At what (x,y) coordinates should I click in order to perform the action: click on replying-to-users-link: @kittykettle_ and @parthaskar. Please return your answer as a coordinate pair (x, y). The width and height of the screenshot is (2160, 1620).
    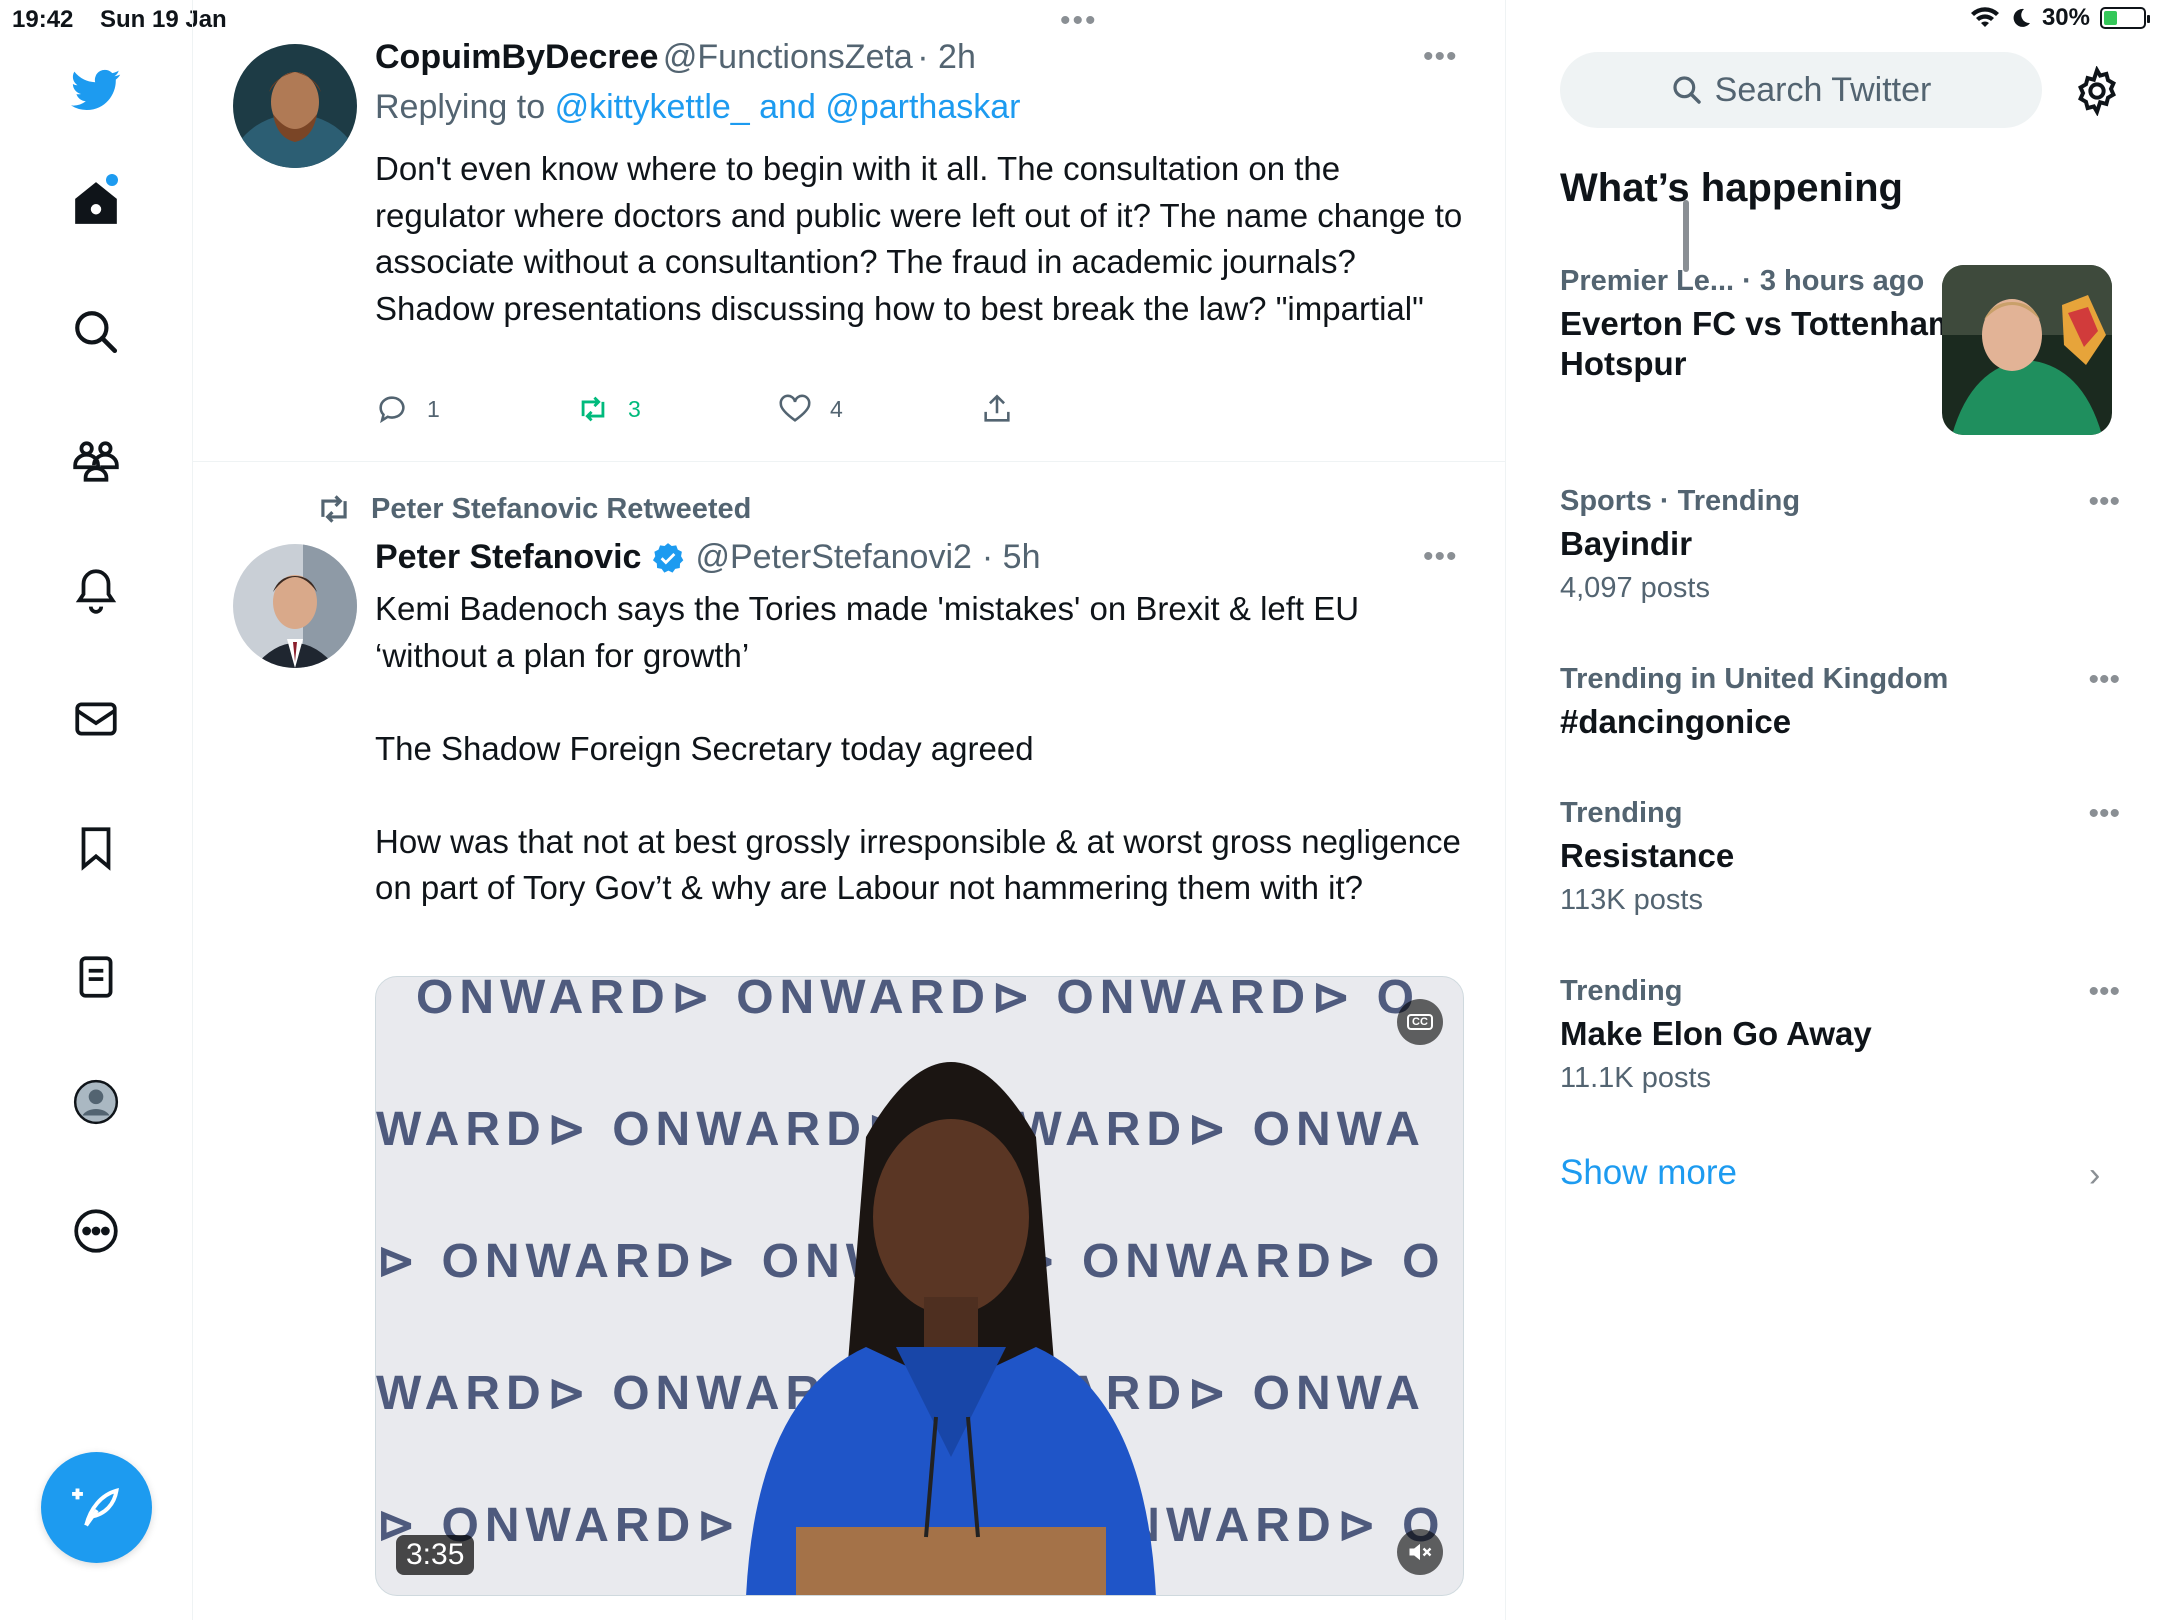
    Looking at the image, I should click on (788, 107).